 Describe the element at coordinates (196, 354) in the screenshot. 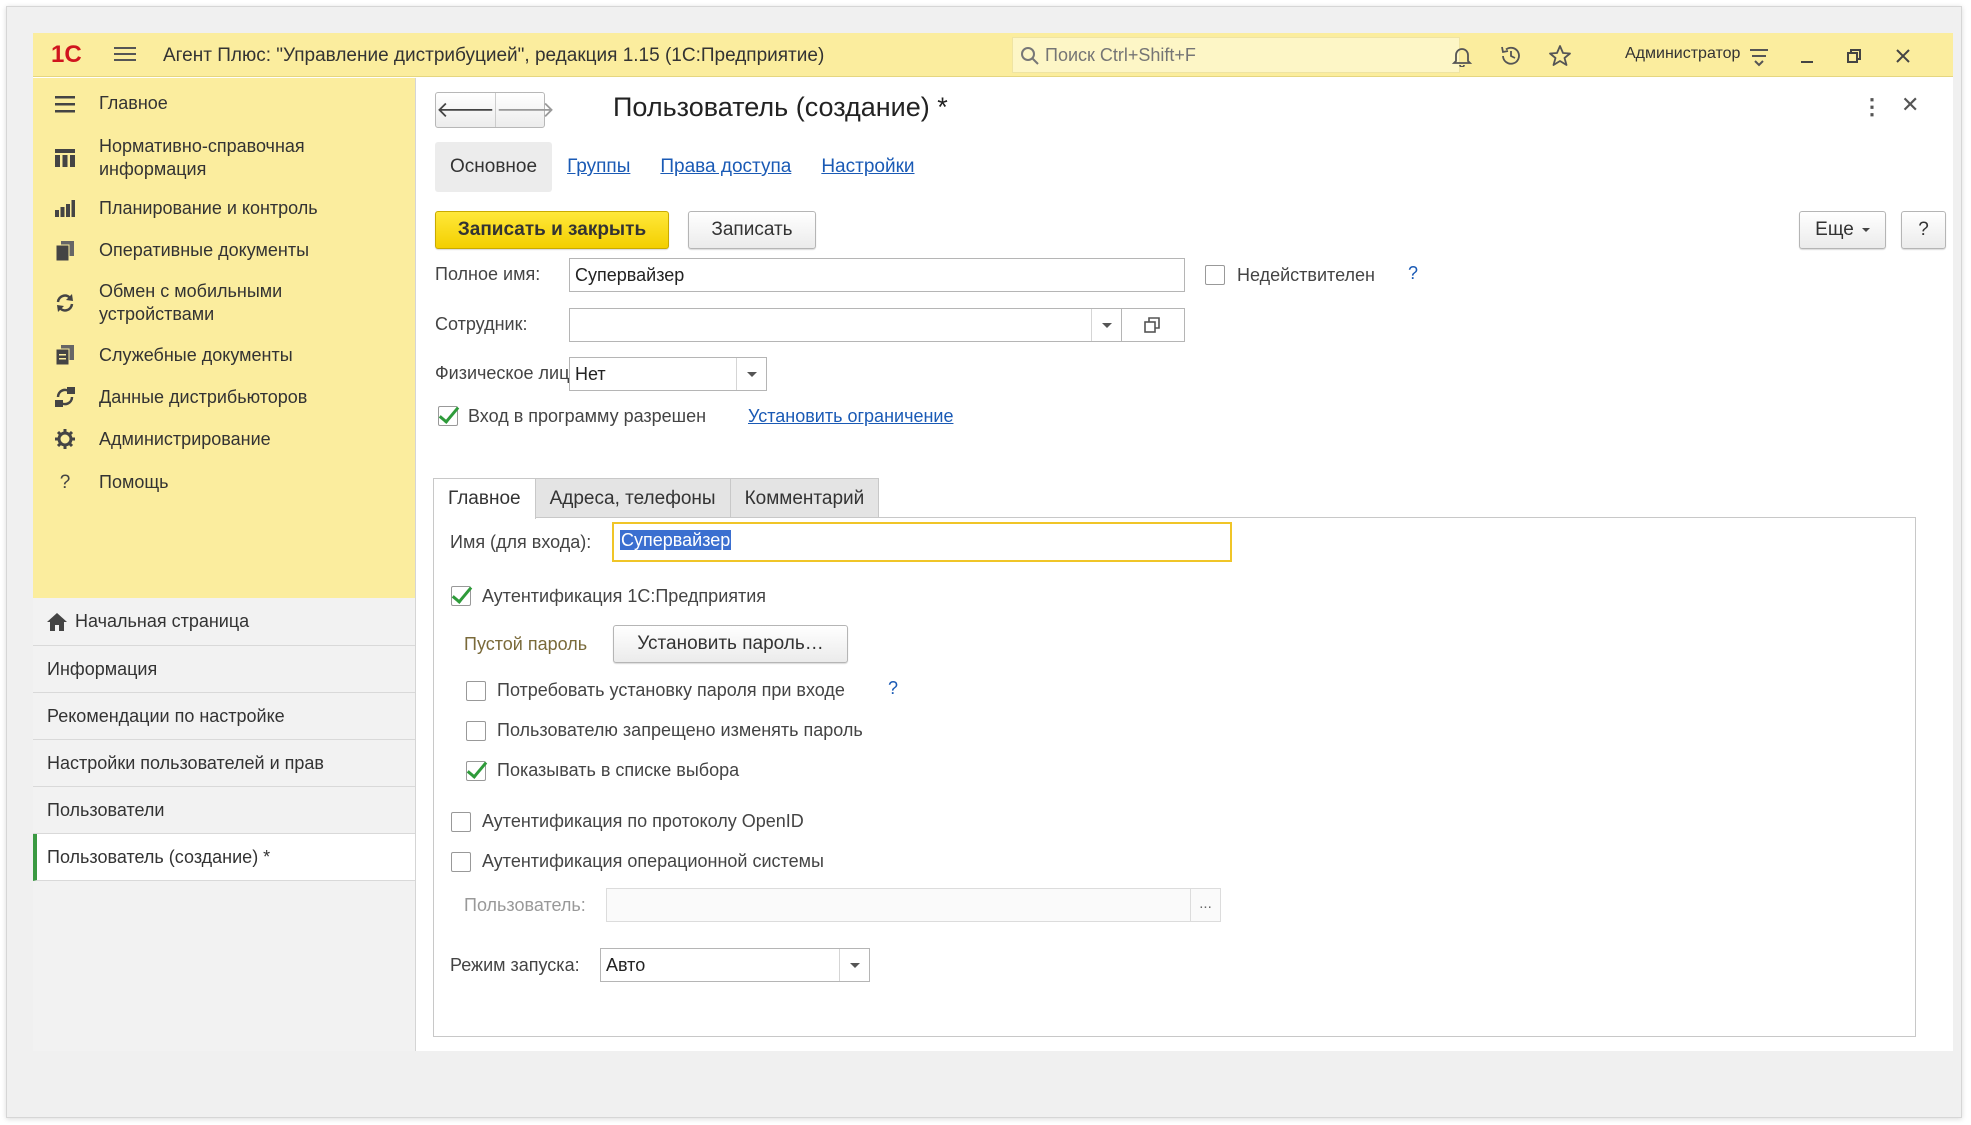

I see `section-label: Служебные документы` at that location.